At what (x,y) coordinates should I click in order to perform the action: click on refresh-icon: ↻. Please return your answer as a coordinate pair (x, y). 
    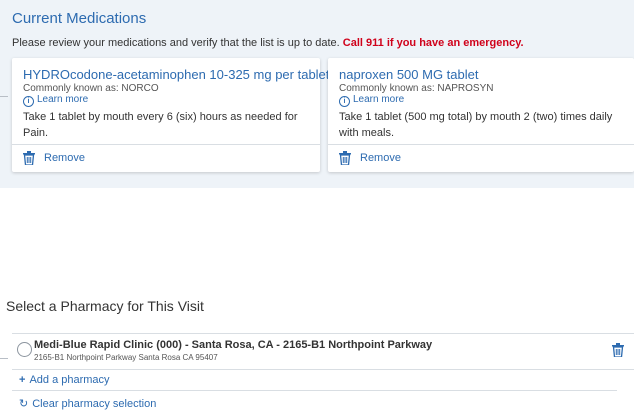
    Looking at the image, I should click on (24, 404).